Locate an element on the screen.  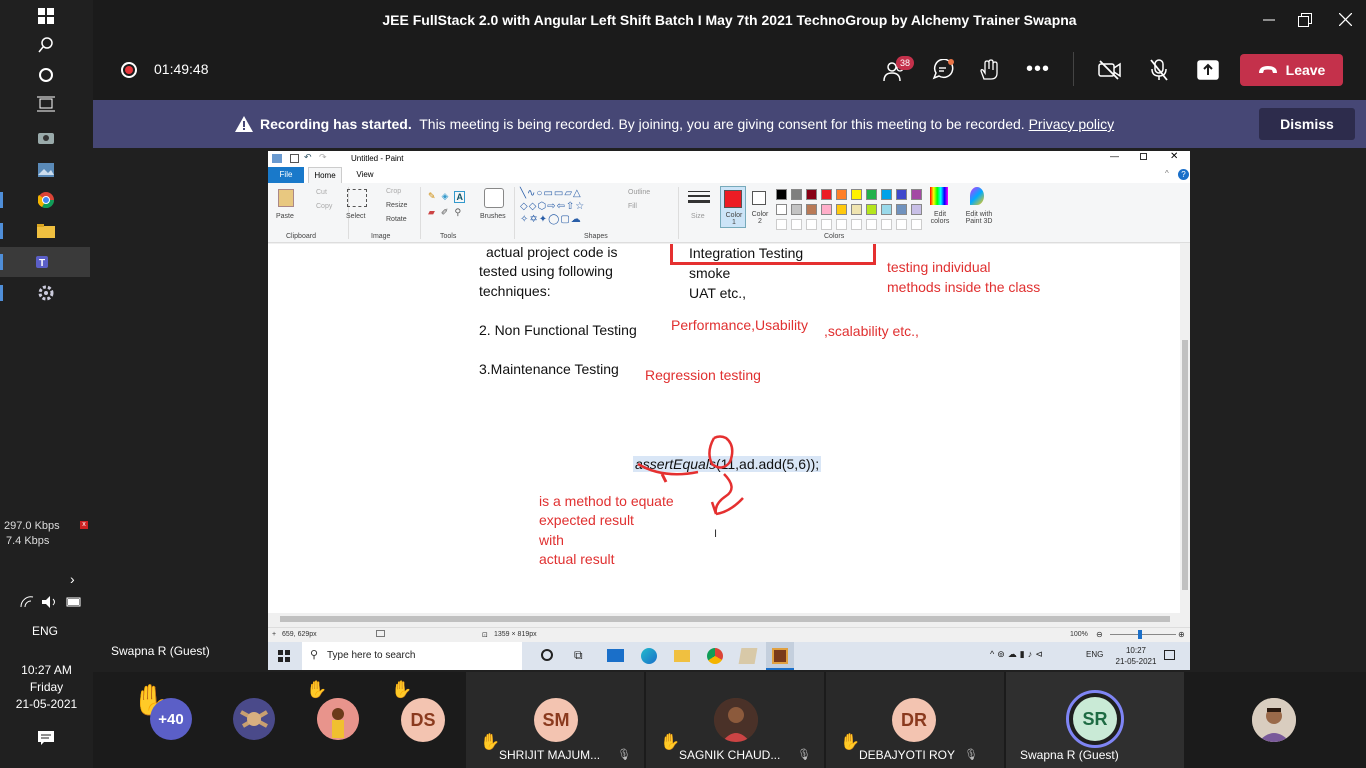
pencil-icon: ✎ is located at coordinates (432, 197).